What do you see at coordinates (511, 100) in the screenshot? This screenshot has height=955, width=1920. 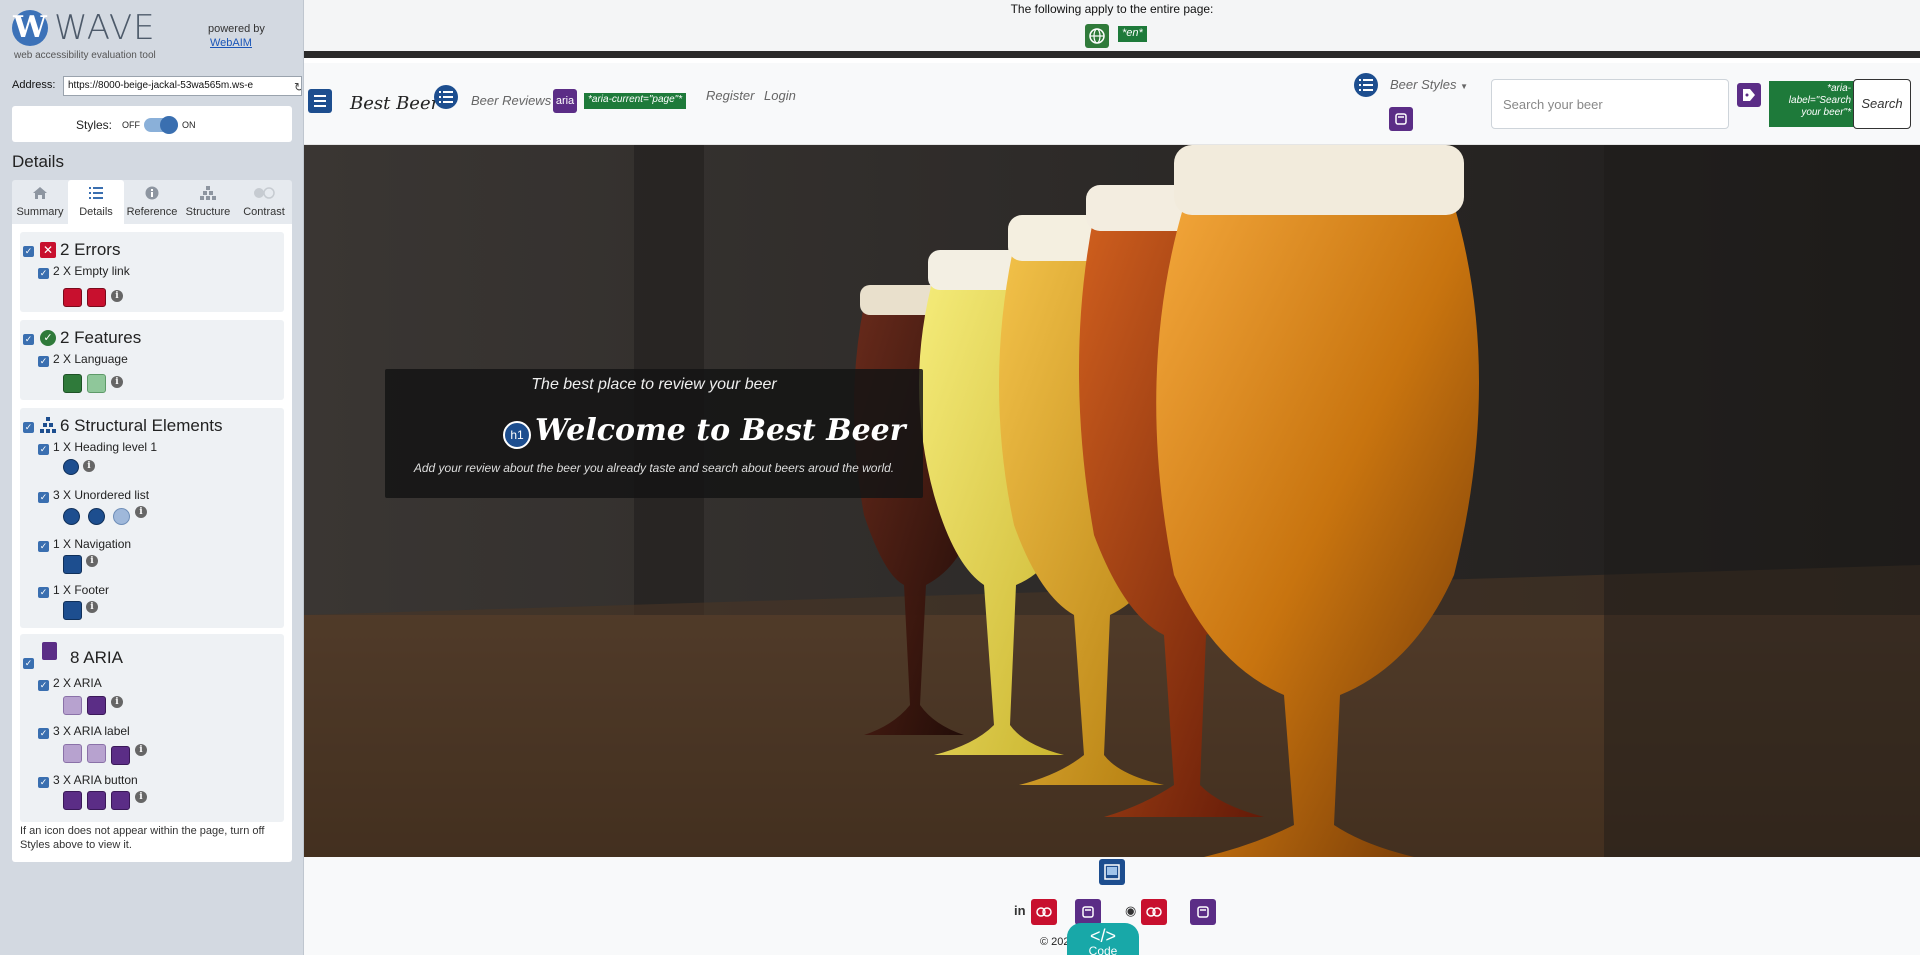 I see `nav-beer-reviews: Beer Reviews` at bounding box center [511, 100].